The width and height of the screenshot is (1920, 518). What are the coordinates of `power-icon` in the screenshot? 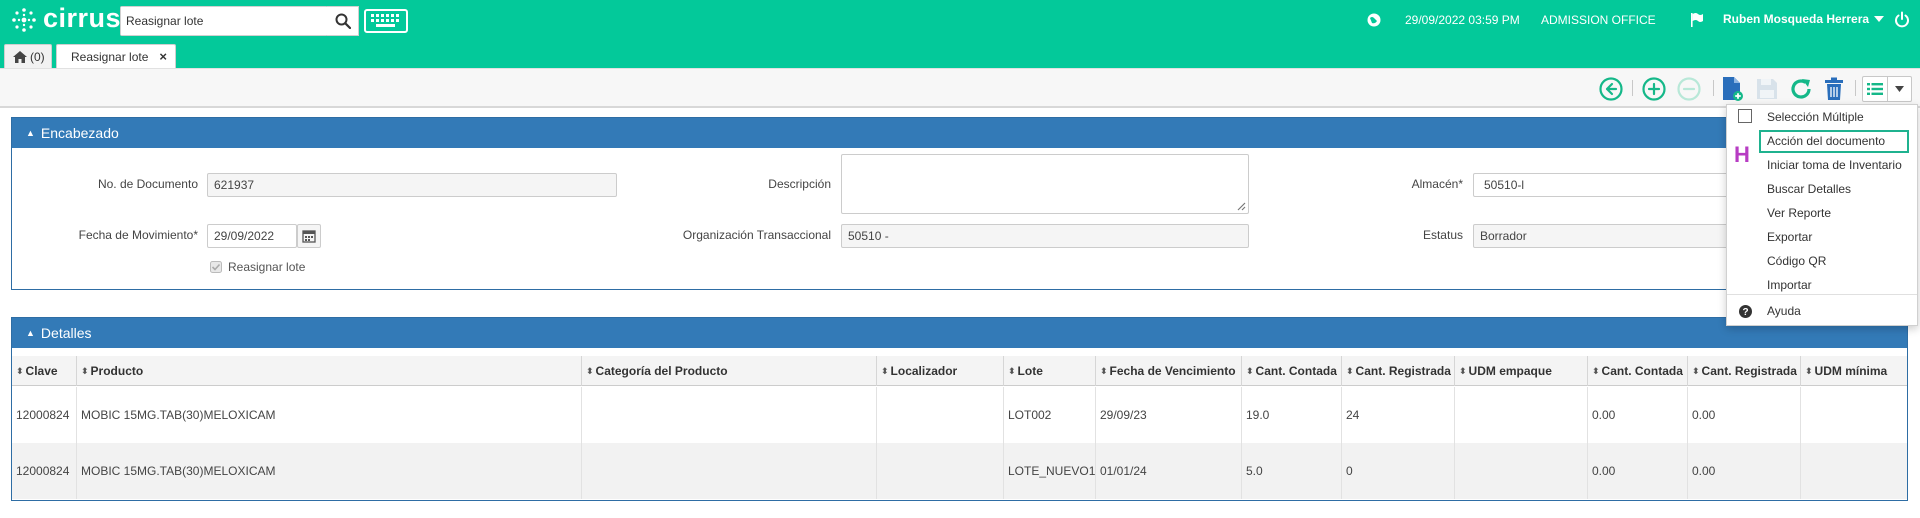 It's located at (1902, 20).